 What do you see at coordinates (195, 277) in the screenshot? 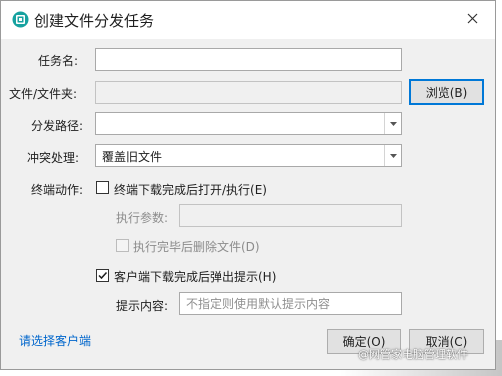
I see `popup-notice-label: 客户端下载完成后弹出提示(H)` at bounding box center [195, 277].